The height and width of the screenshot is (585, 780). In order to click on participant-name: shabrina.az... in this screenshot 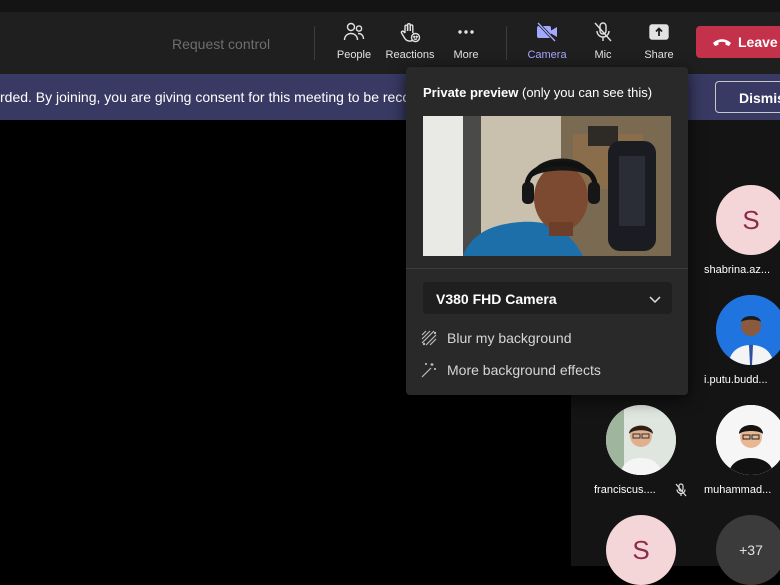, I will do `click(737, 270)`.